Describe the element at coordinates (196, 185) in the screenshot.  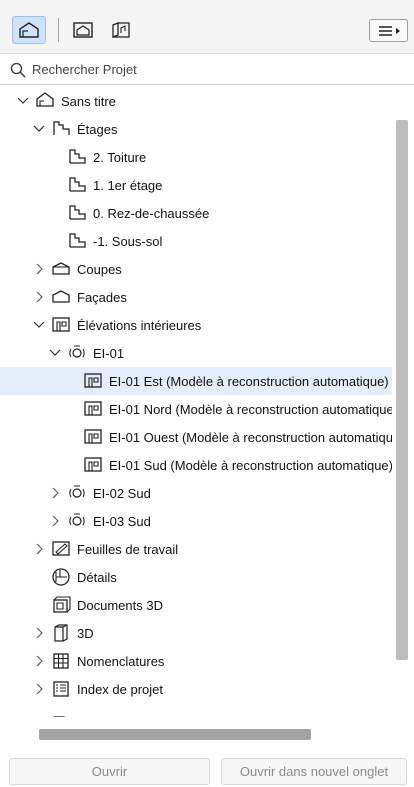
I see `tree-item: 1. 1er étage` at that location.